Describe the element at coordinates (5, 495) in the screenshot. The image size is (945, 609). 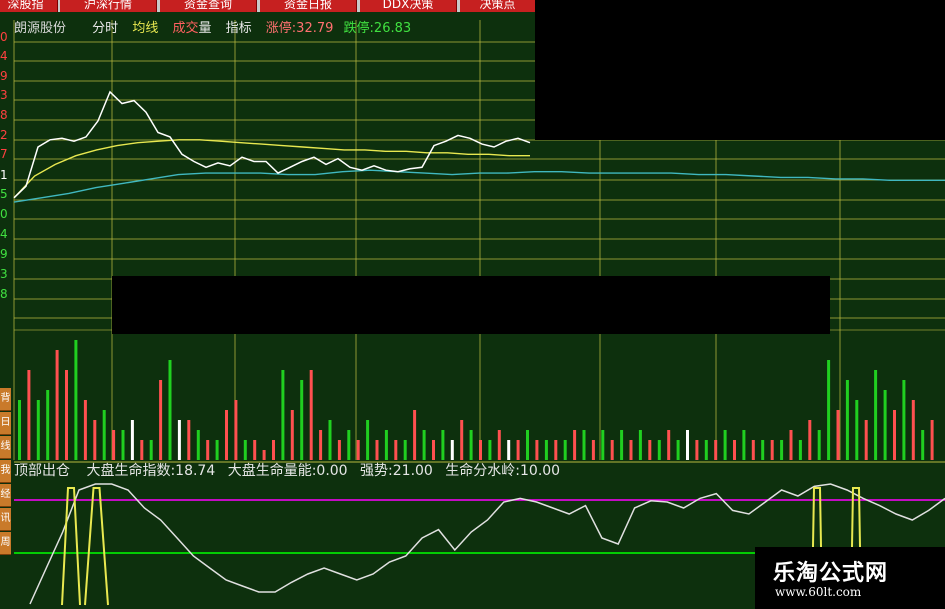
I see `side-button-4: 经` at that location.